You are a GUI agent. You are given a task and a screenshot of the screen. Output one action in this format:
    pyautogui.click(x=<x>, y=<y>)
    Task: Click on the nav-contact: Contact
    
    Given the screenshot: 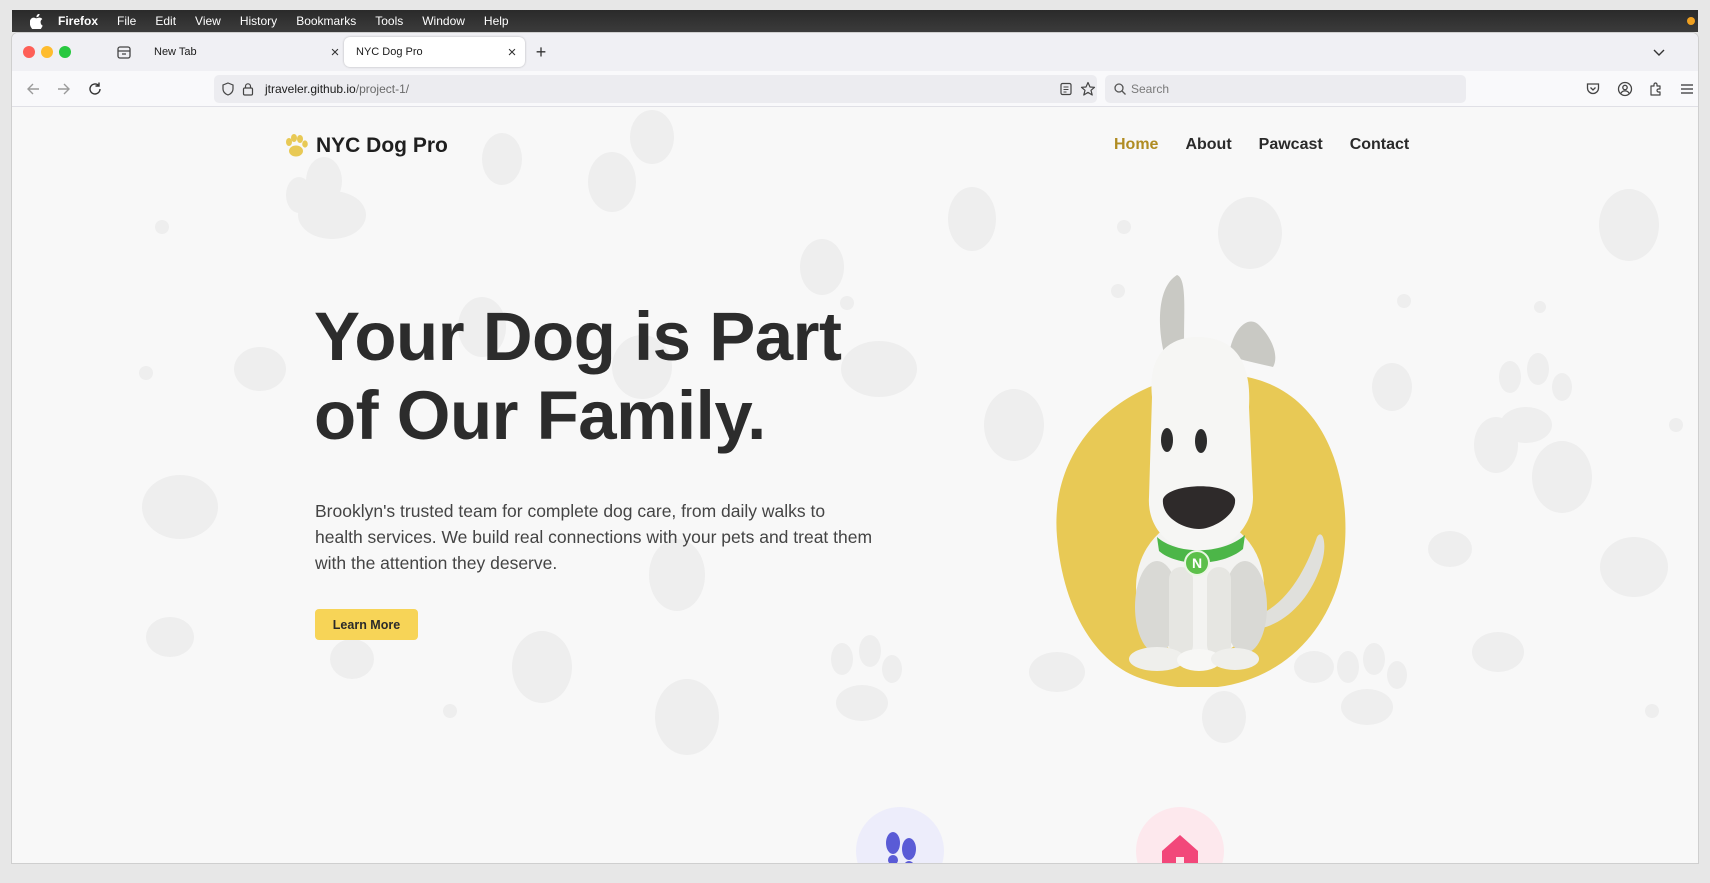 What is the action you would take?
    pyautogui.click(x=1380, y=145)
    